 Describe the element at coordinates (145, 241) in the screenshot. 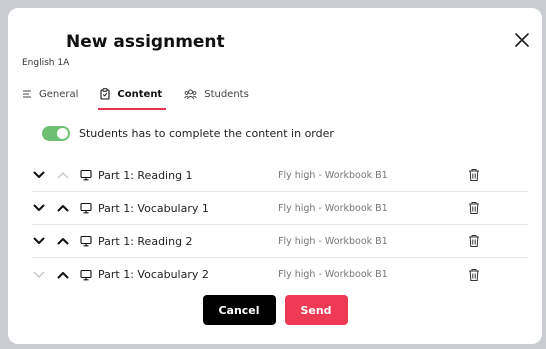

I see `content-name: Part 1: Reading 2` at that location.